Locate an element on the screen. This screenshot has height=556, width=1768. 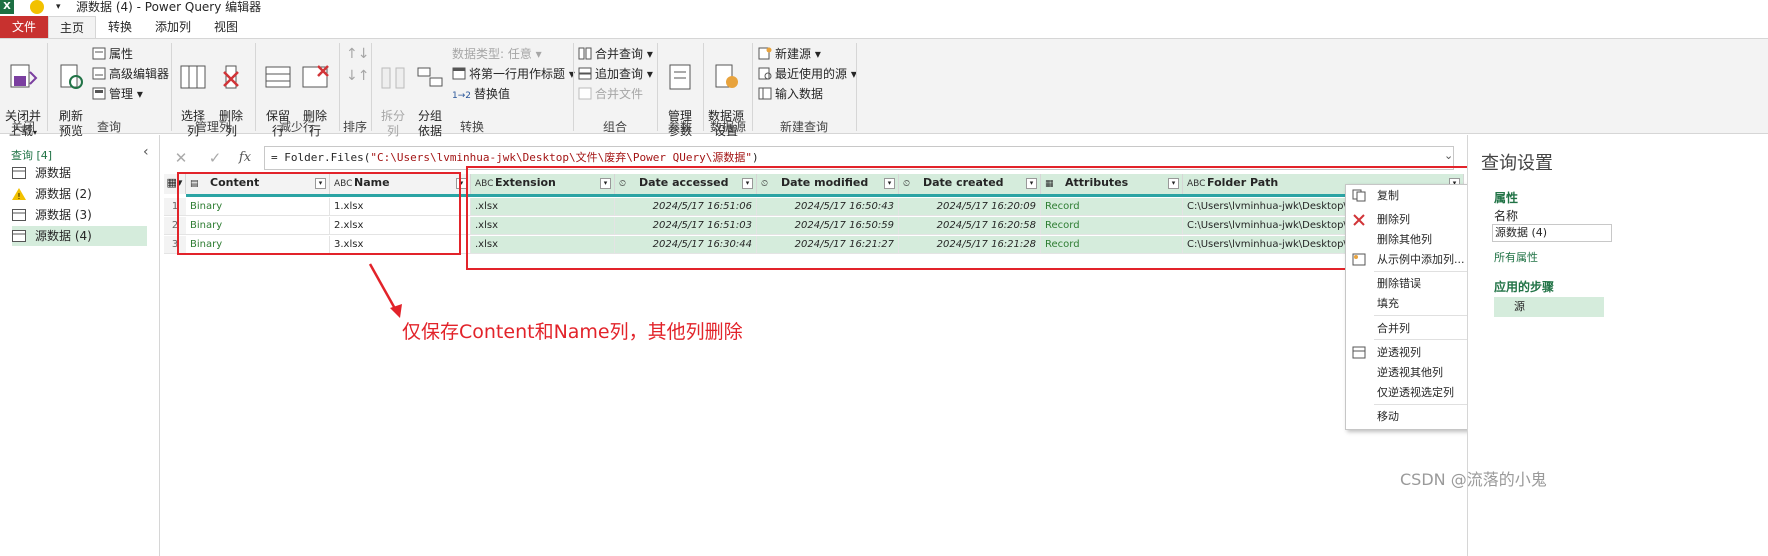
combine-files-icon is located at coordinates (585, 93).